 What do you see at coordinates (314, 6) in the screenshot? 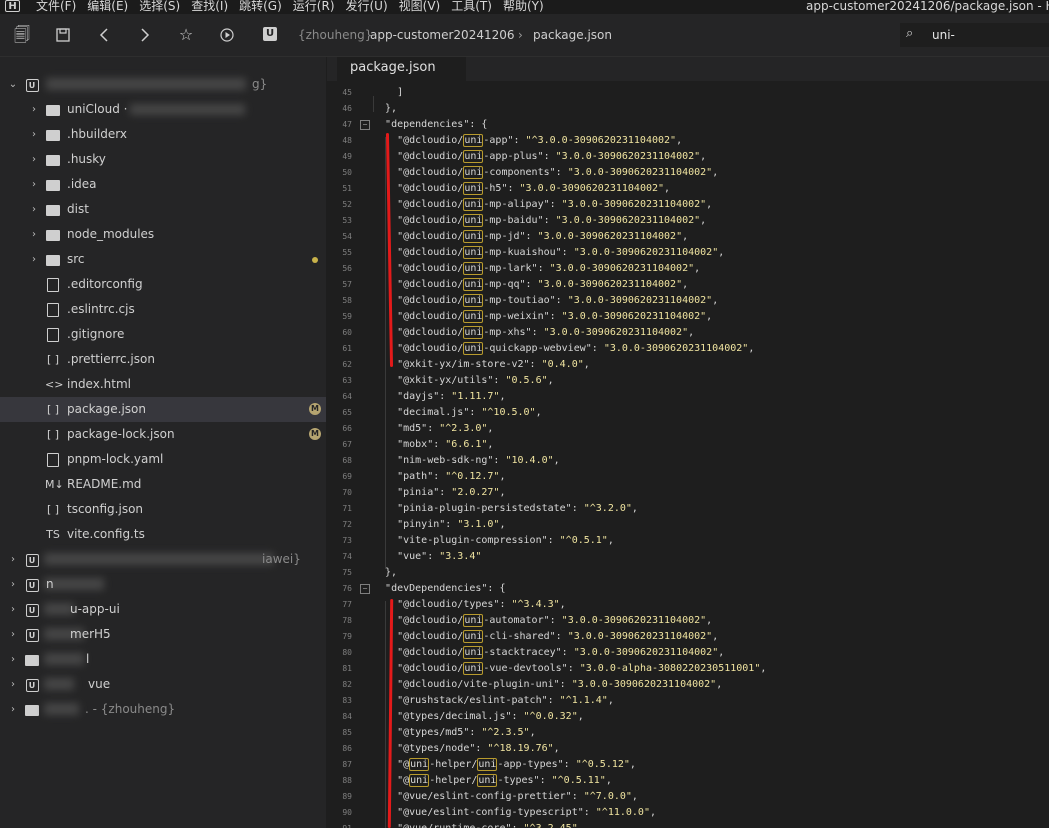
I see `menu-item: 运行(R)` at bounding box center [314, 6].